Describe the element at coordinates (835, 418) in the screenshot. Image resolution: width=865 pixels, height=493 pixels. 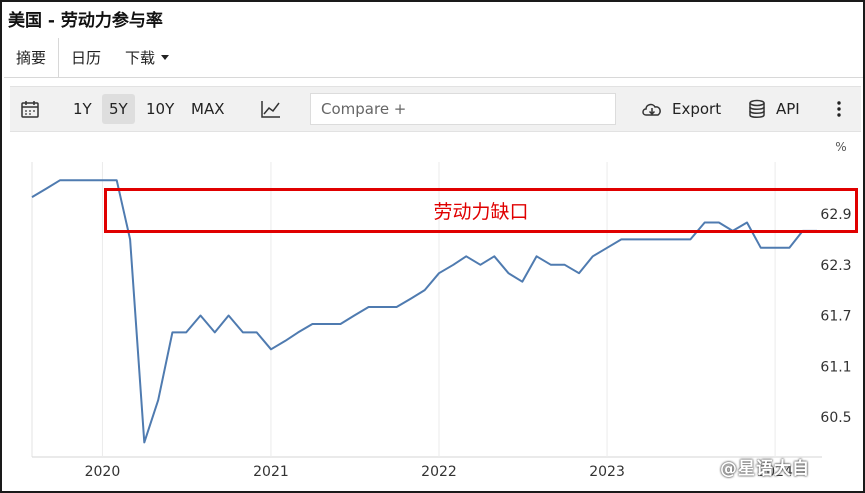
I see `y-tick-label: 60.5` at that location.